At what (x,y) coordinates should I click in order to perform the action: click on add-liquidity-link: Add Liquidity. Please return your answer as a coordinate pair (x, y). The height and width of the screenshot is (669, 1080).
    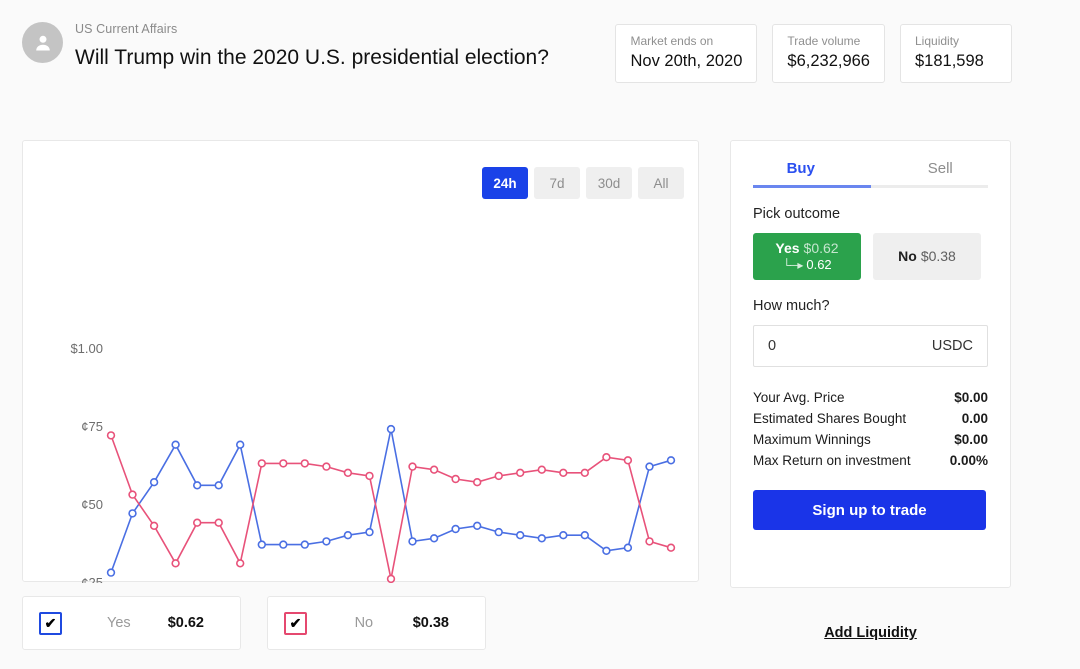
    Looking at the image, I should click on (870, 633).